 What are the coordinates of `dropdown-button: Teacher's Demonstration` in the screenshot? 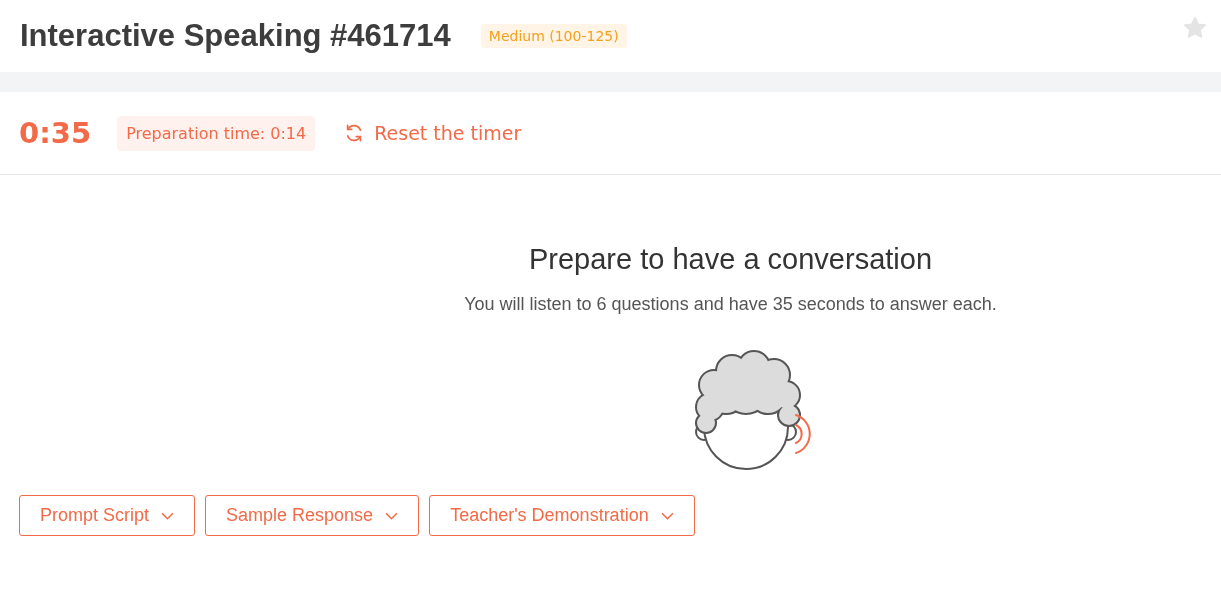 It's located at (562, 515).